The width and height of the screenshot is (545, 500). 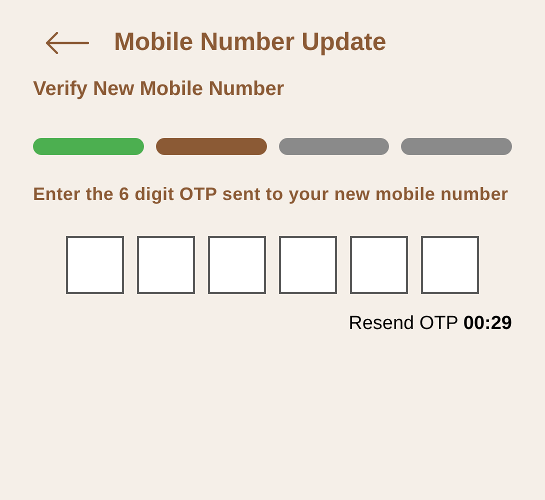 What do you see at coordinates (250, 42) in the screenshot?
I see `page-title: Mobile Number Update` at bounding box center [250, 42].